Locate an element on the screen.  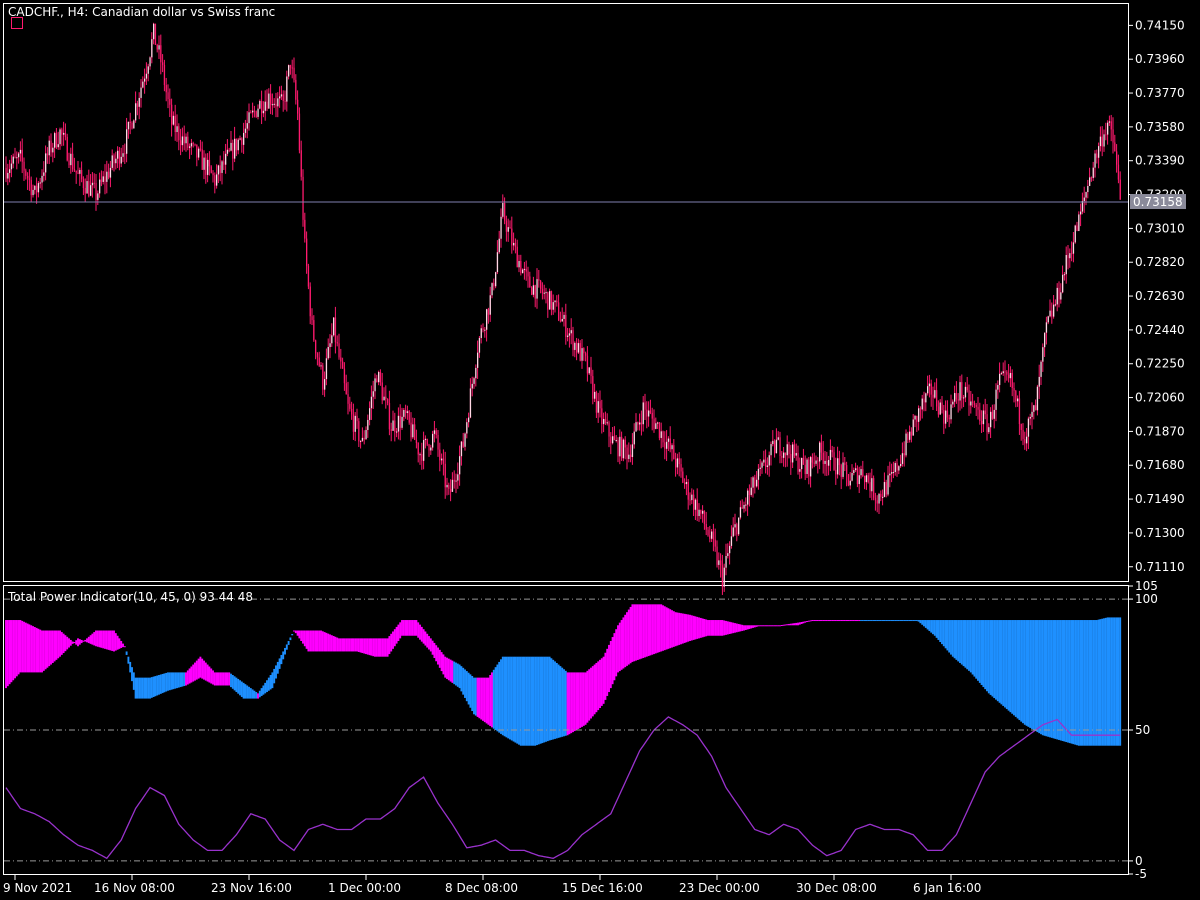
time-tick-label: 23 Nov 16:00 is located at coordinates (251, 888).